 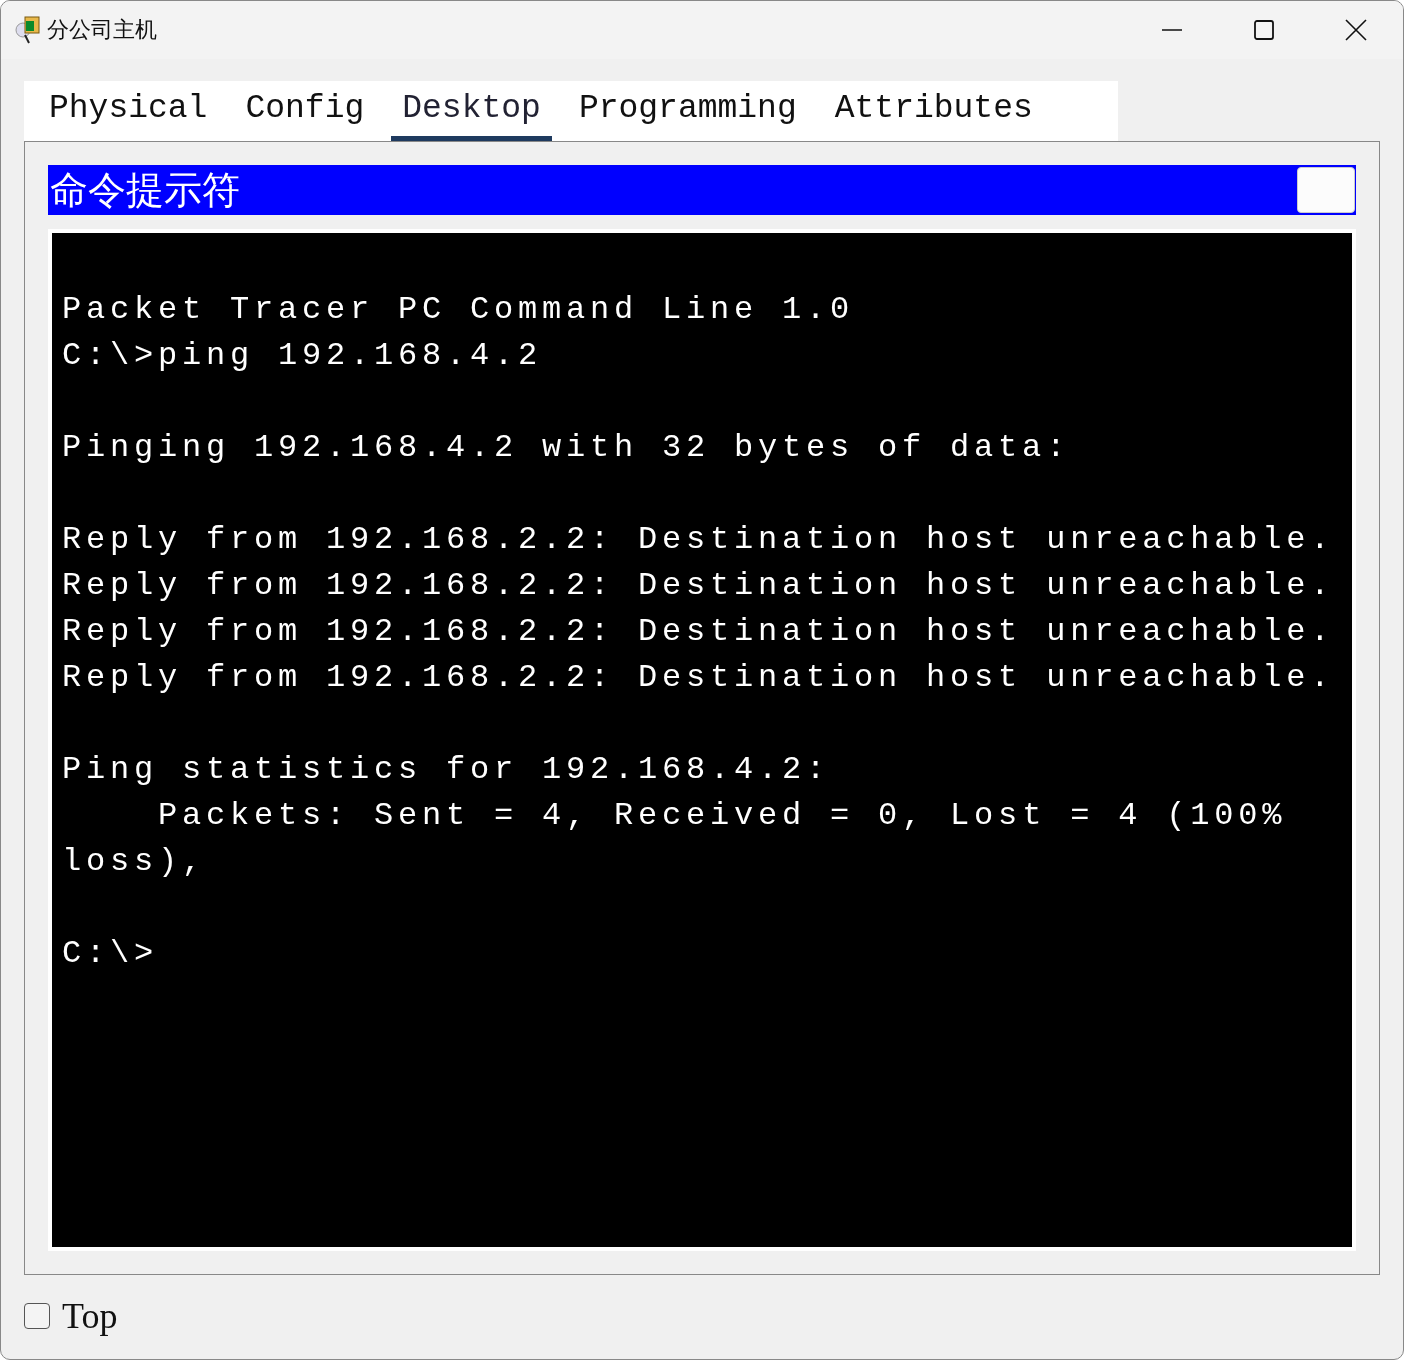 What do you see at coordinates (1264, 30) in the screenshot?
I see `maximize-icon` at bounding box center [1264, 30].